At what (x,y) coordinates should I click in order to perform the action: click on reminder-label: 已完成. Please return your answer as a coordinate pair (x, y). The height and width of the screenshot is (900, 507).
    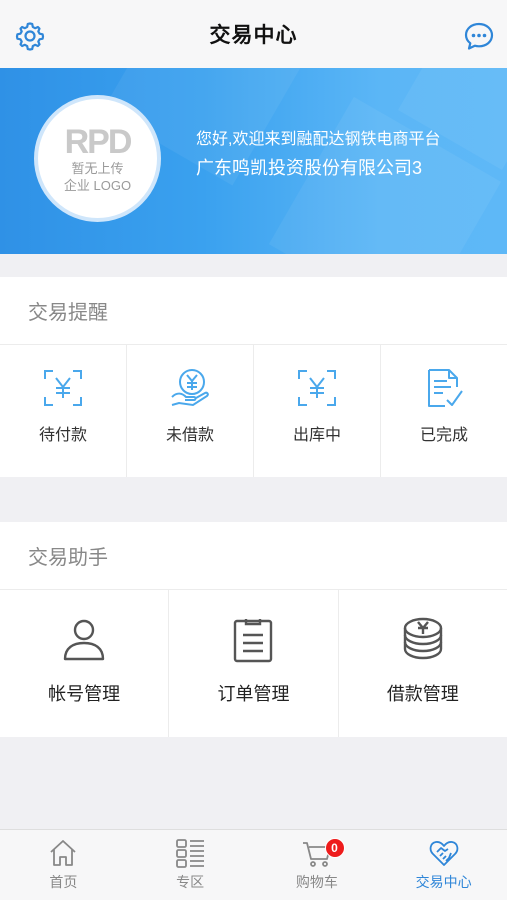
    Looking at the image, I should click on (443, 435).